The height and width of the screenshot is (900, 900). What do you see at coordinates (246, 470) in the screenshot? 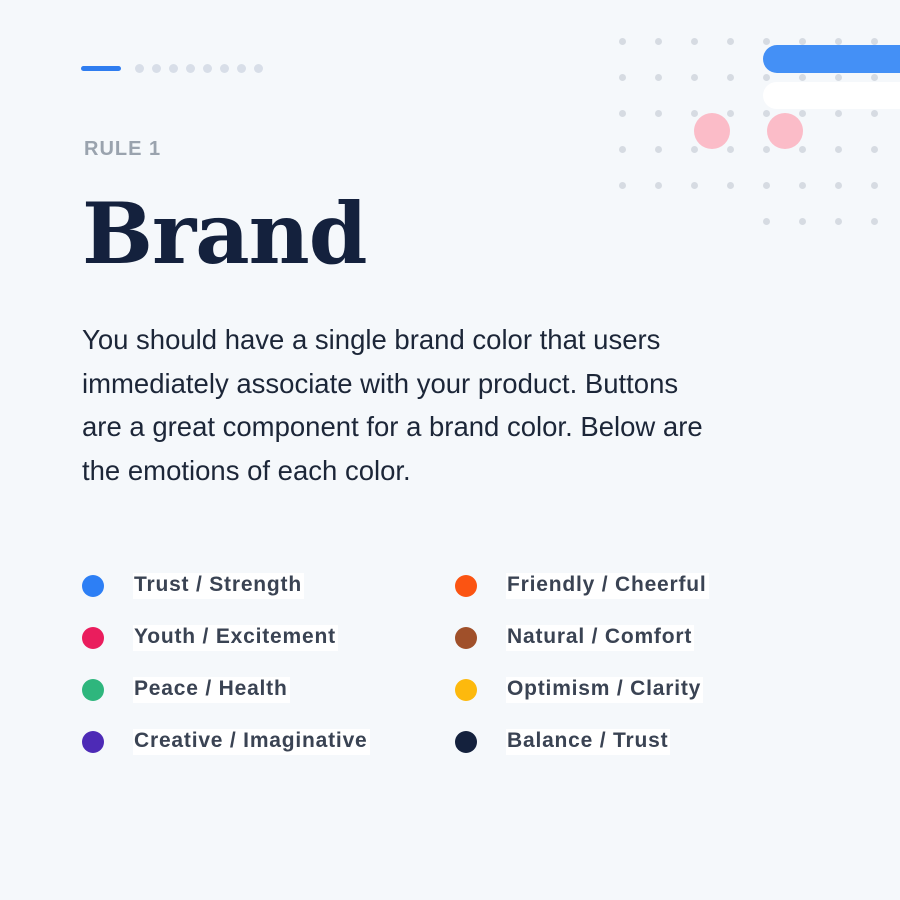
I see `description-line: the emotions of each color.` at bounding box center [246, 470].